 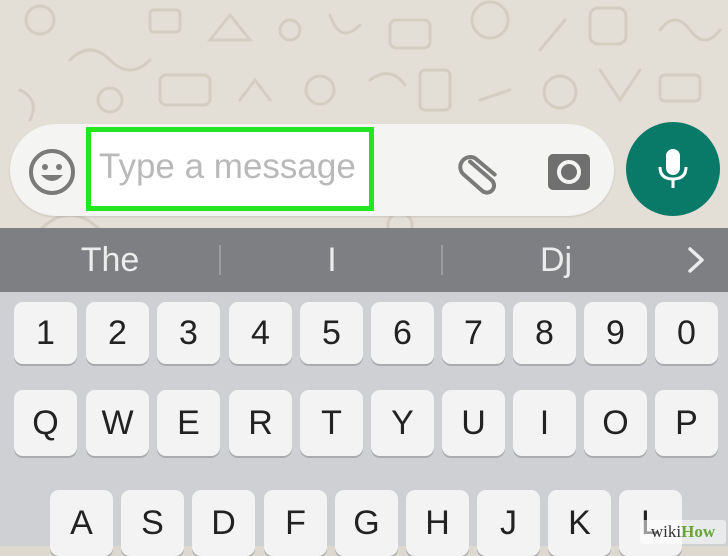 I want to click on suggestion-item: Dj, so click(x=556, y=260).